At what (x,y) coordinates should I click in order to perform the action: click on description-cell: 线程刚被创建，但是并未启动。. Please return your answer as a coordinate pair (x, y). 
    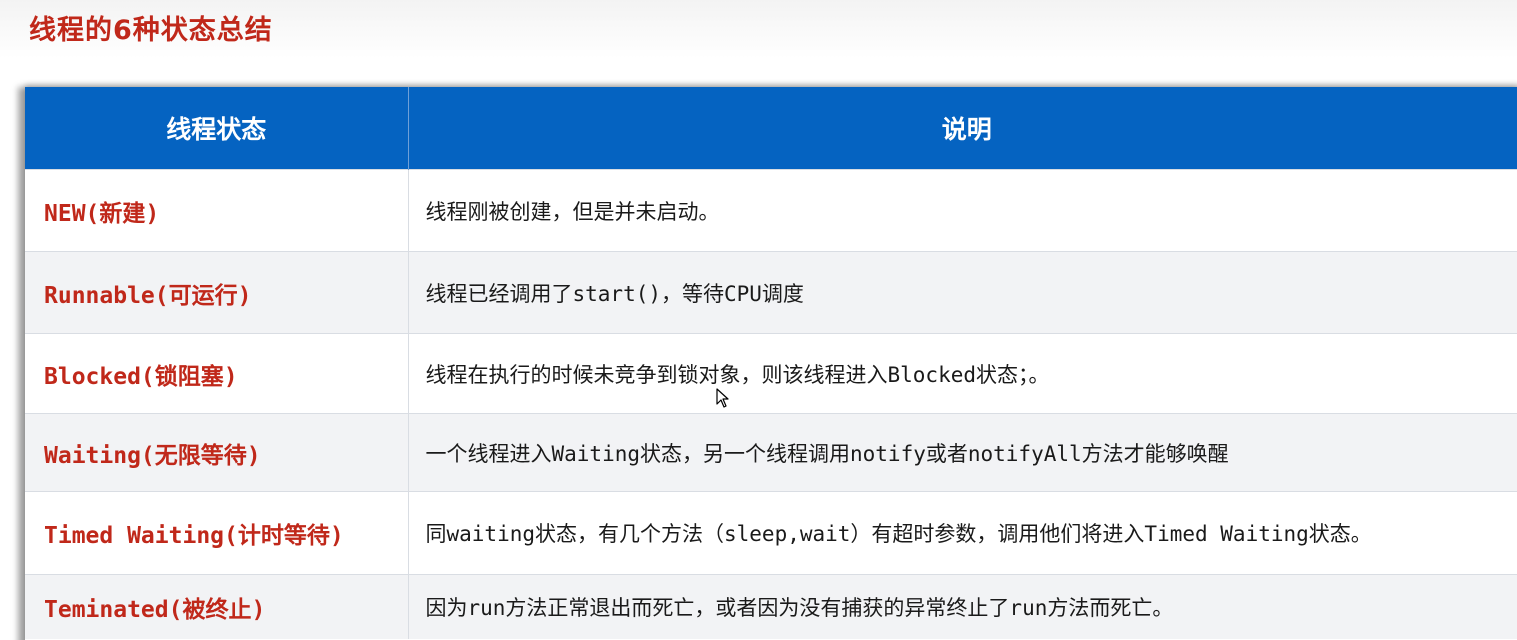
    Looking at the image, I should click on (962, 210).